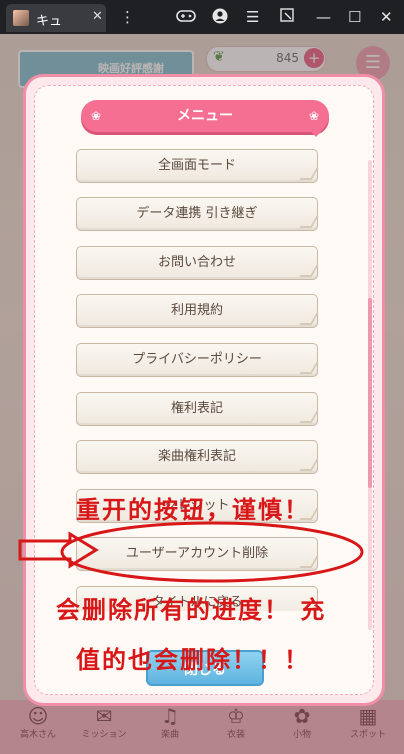 Image resolution: width=404 pixels, height=754 pixels. Describe the element at coordinates (96, 116) in the screenshot. I see `paw-icon: ❀` at that location.